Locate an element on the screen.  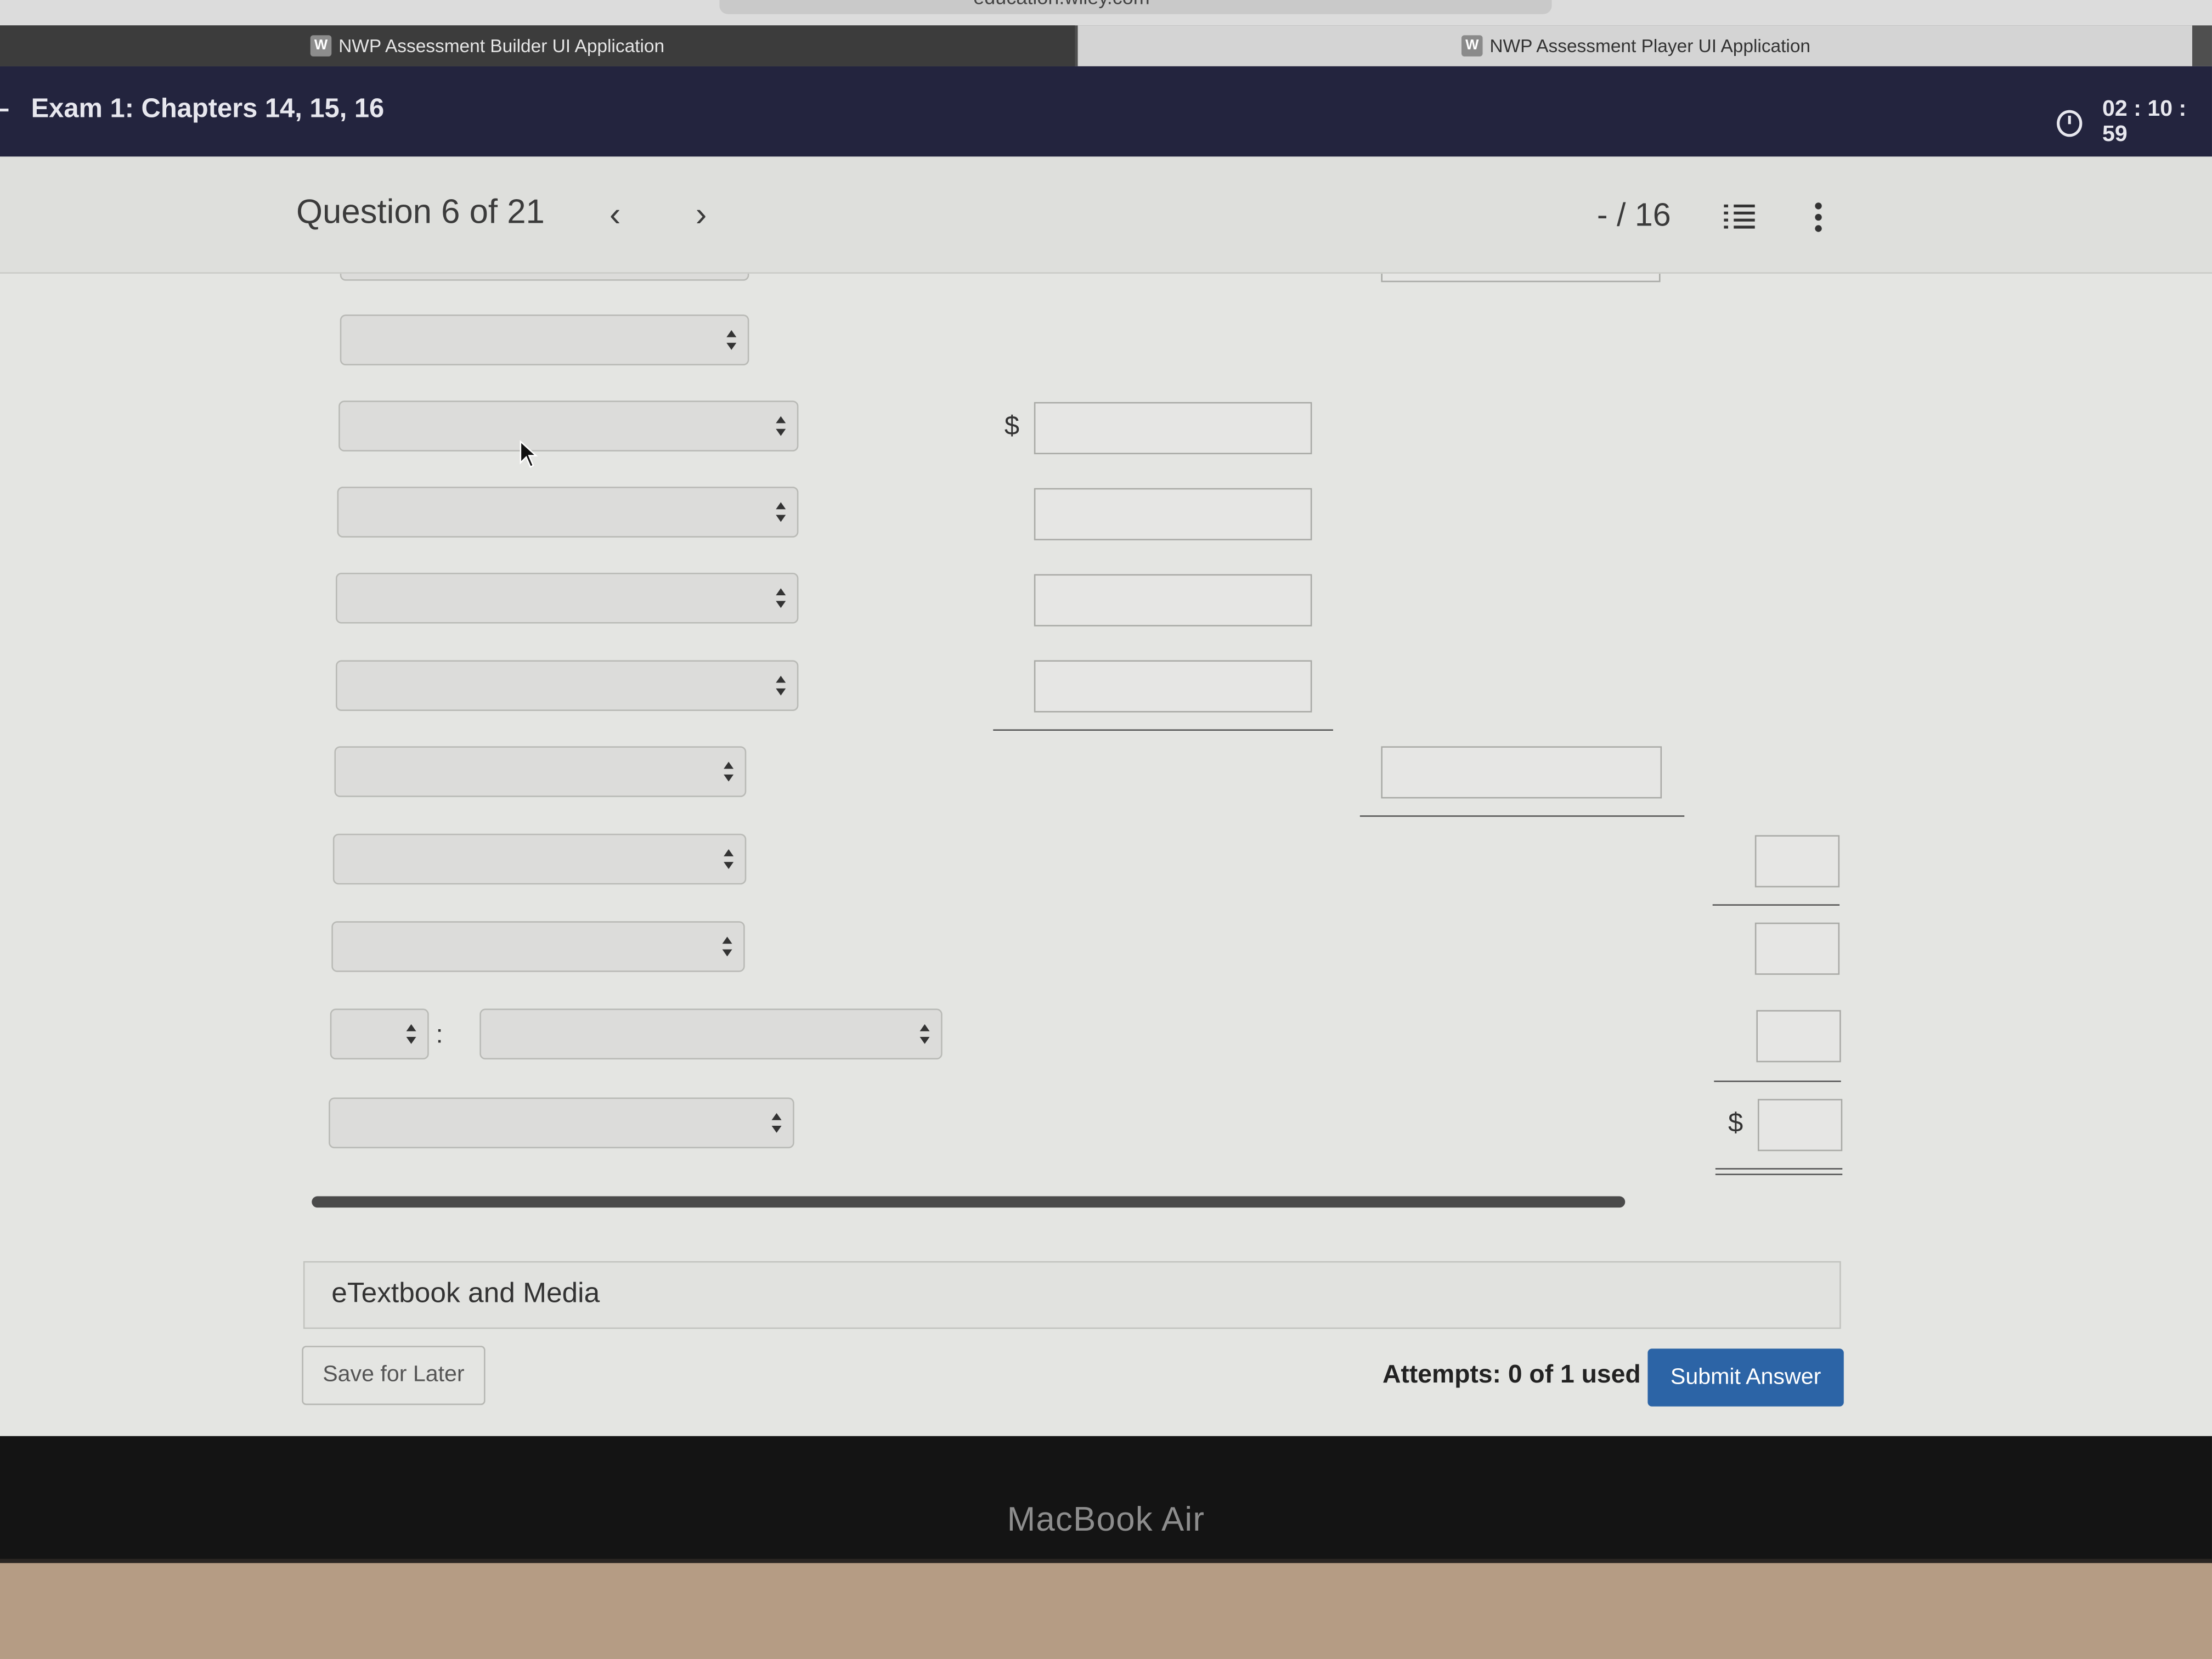
menu-toggle-icon is located at coordinates (4, 110).